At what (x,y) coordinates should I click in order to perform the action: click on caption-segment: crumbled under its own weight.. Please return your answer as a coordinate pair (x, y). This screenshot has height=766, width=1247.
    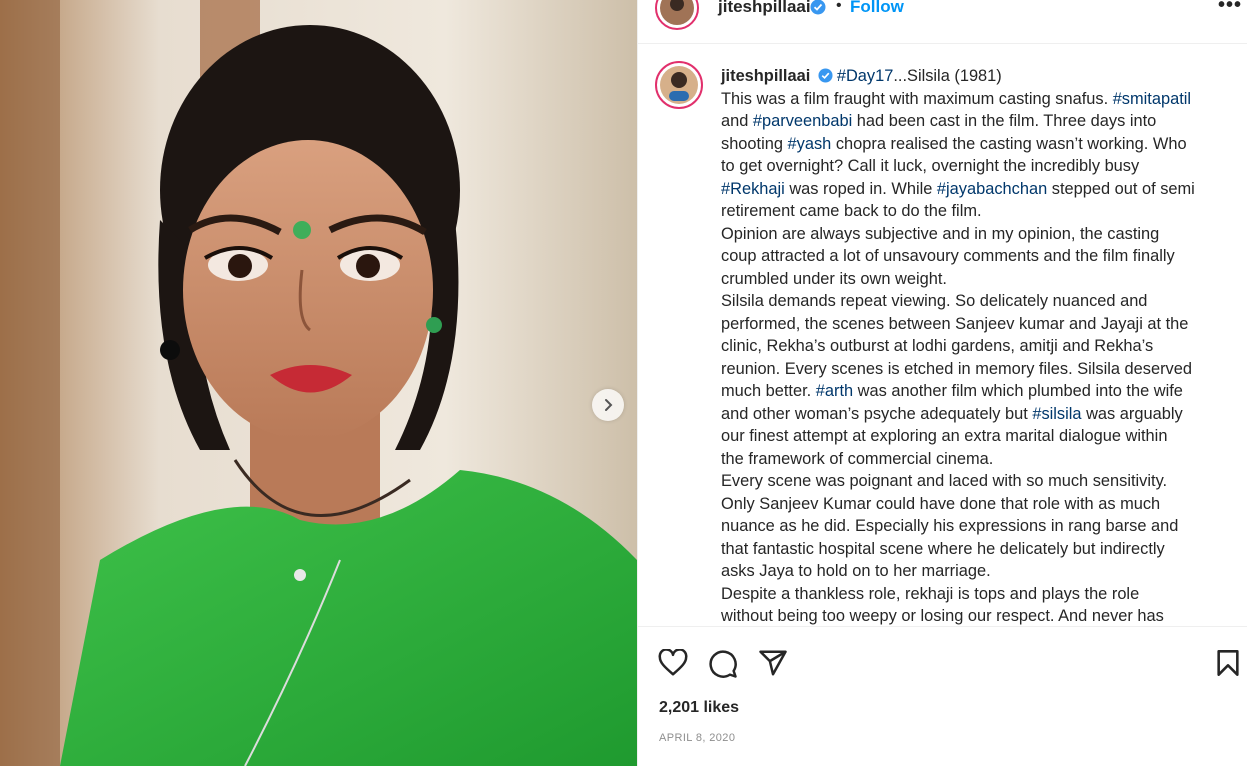
    Looking at the image, I should click on (834, 278).